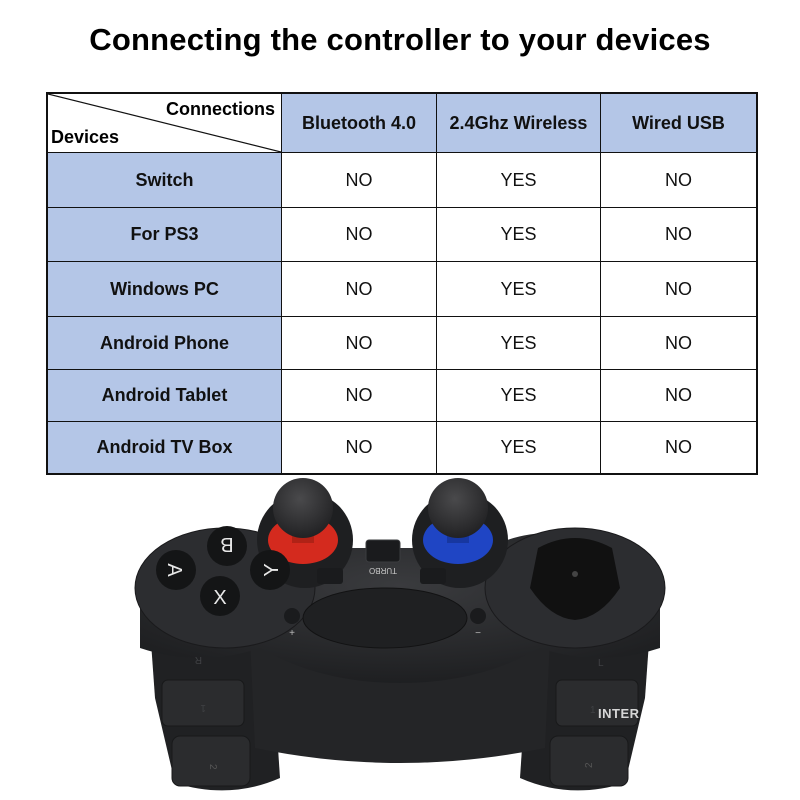 The width and height of the screenshot is (800, 800). I want to click on svg-text: Y, so click(272, 569).